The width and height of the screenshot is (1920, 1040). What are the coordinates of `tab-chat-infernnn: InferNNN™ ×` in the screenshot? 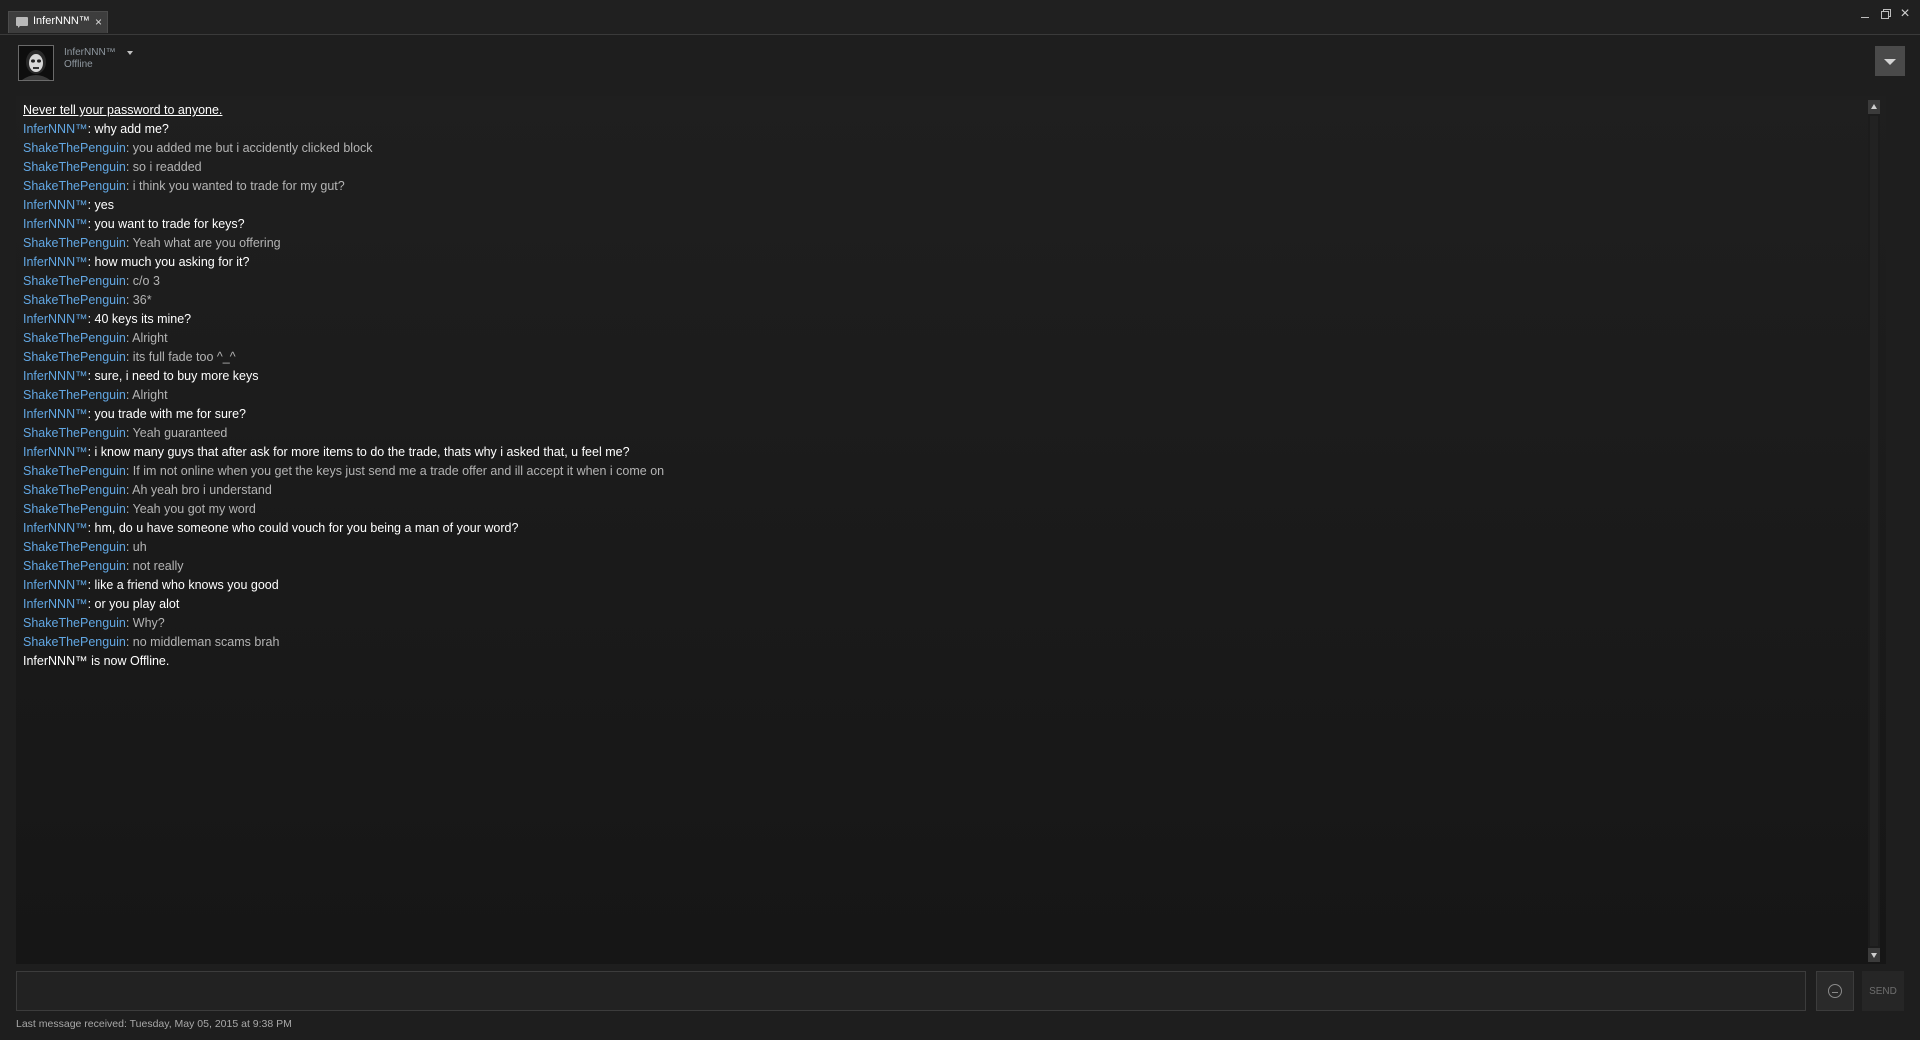 It's located at (58, 22).